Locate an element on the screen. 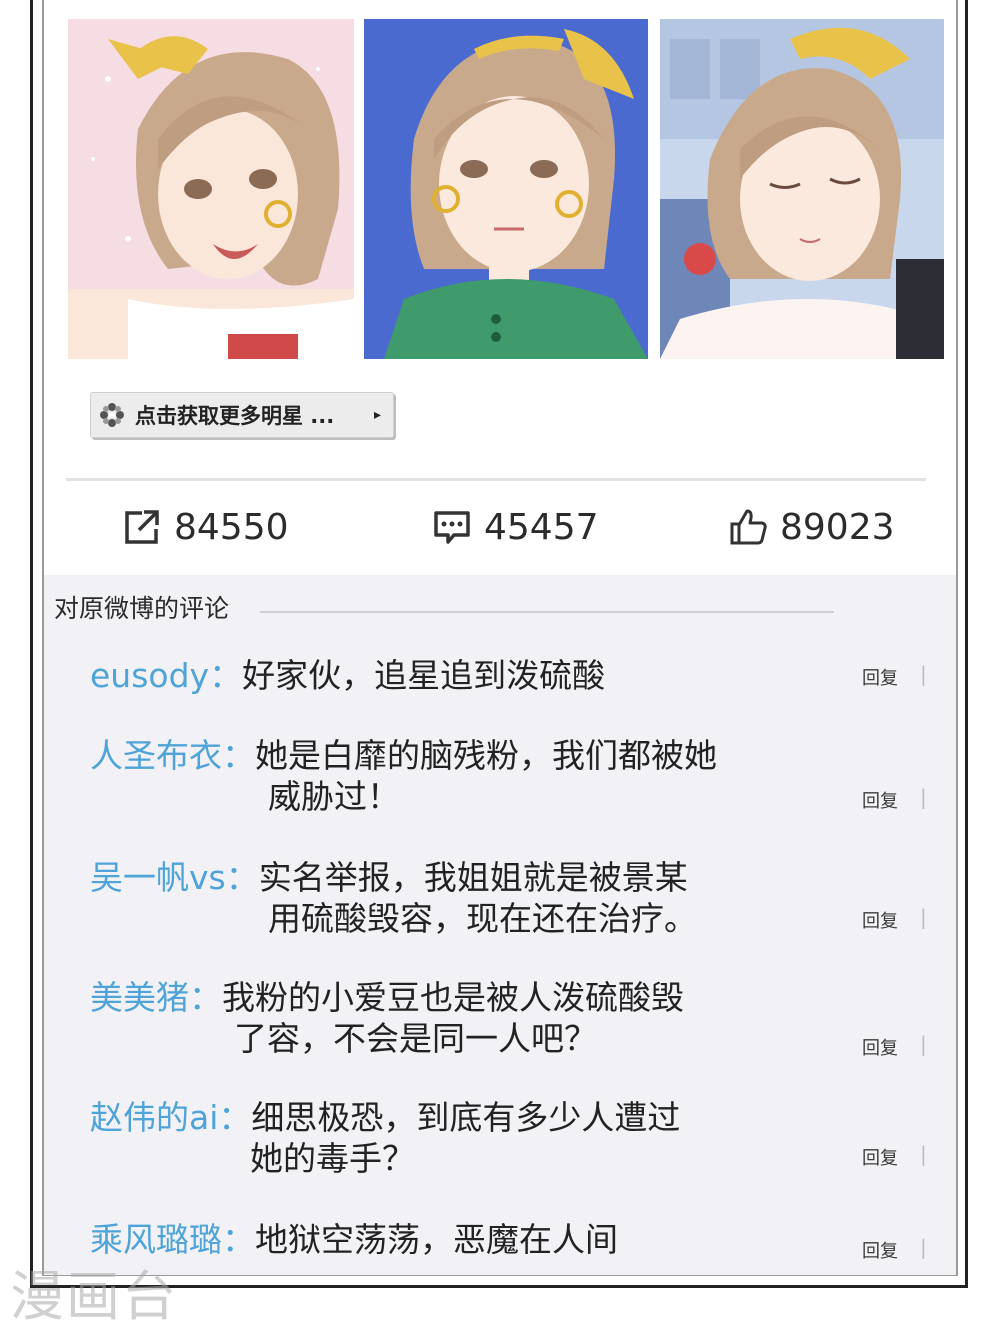 This screenshot has width=1000, height=1331. share-icon is located at coordinates (142, 527).